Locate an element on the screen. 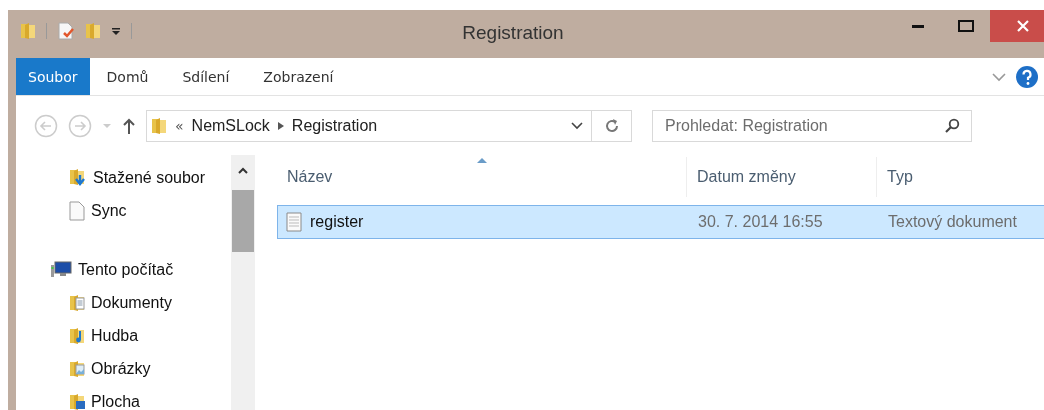 Image resolution: width=1044 pixels, height=410 pixels. up-arrow-icon is located at coordinates (129, 125).